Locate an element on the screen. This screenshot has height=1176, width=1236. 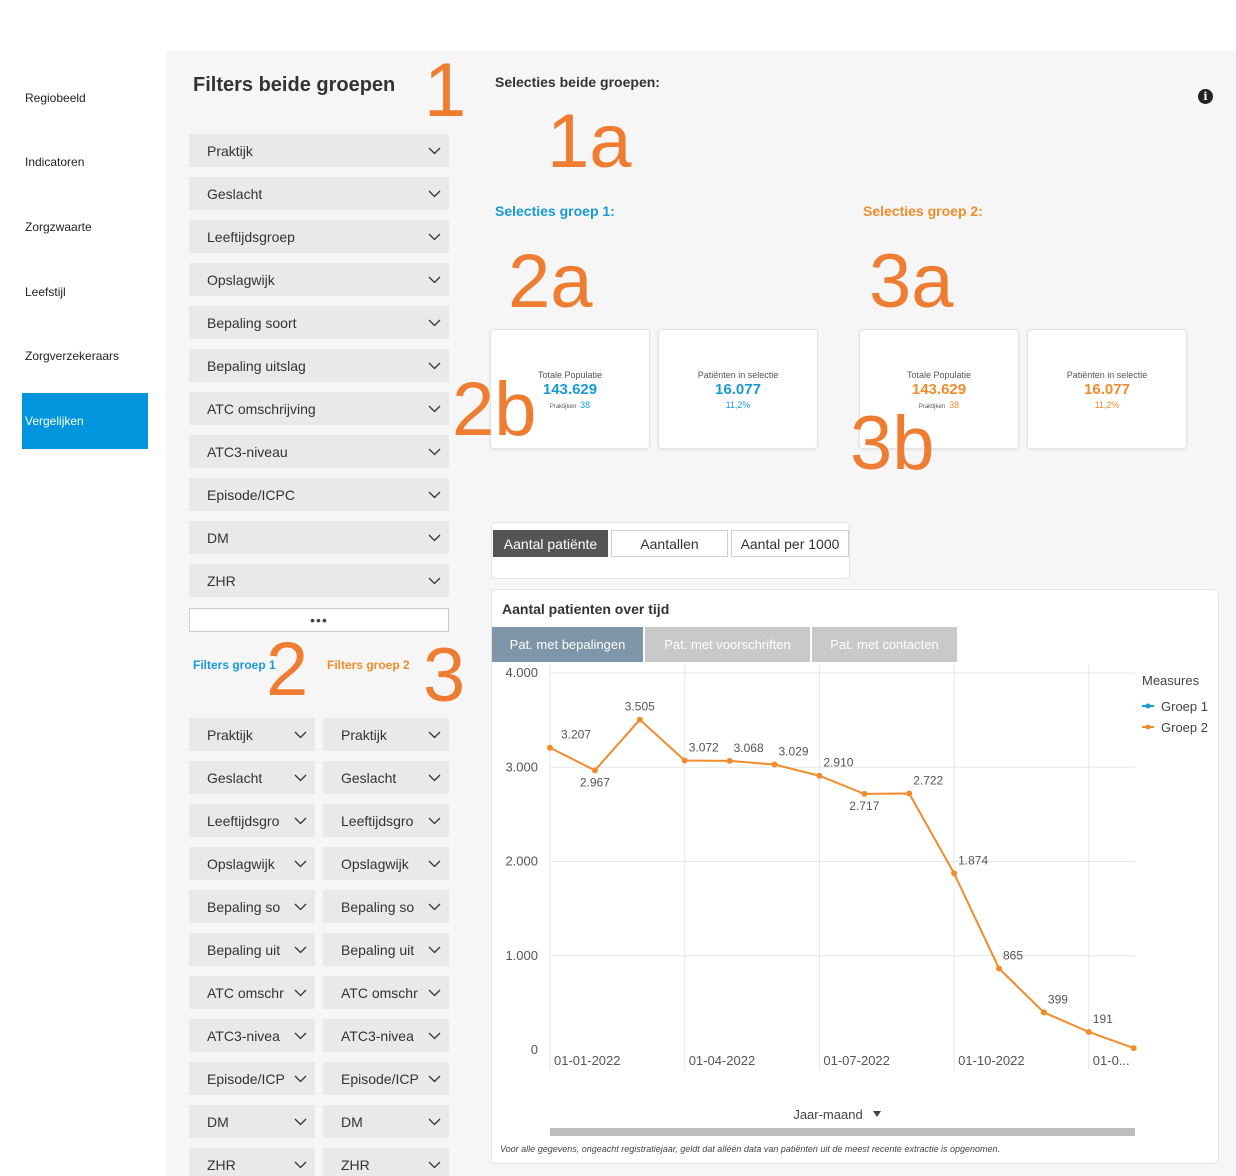
filter-g2-dropdown-opslagwijk: Opslagwijk is located at coordinates (386, 863).